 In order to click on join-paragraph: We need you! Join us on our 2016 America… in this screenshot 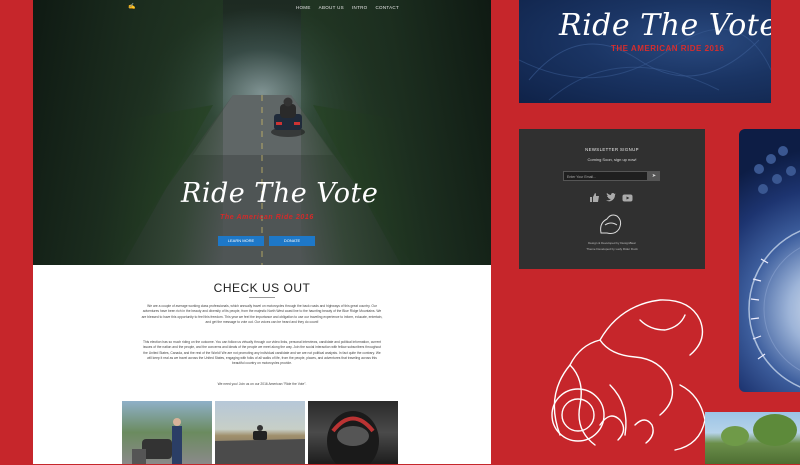, I will do `click(262, 384)`.